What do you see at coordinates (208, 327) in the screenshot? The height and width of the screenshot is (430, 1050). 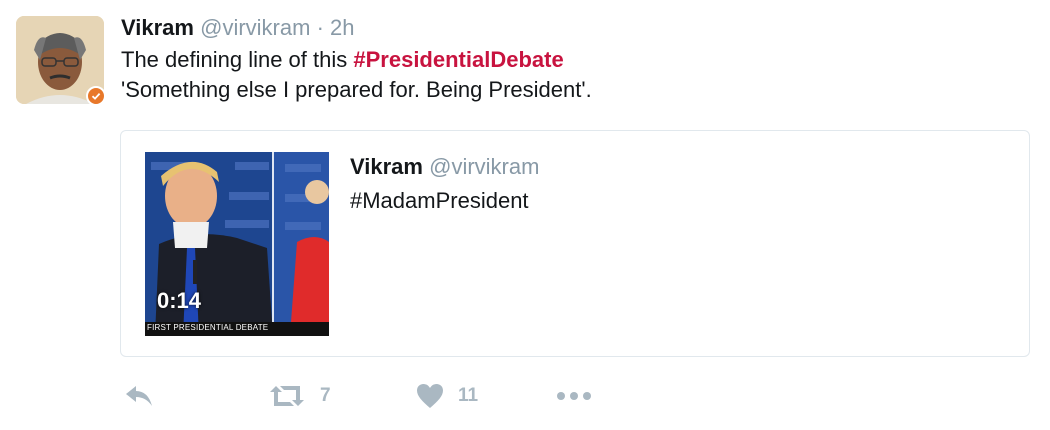 I see `video-chyron-text: FIRST PRESIDENTIAL DEBATE` at bounding box center [208, 327].